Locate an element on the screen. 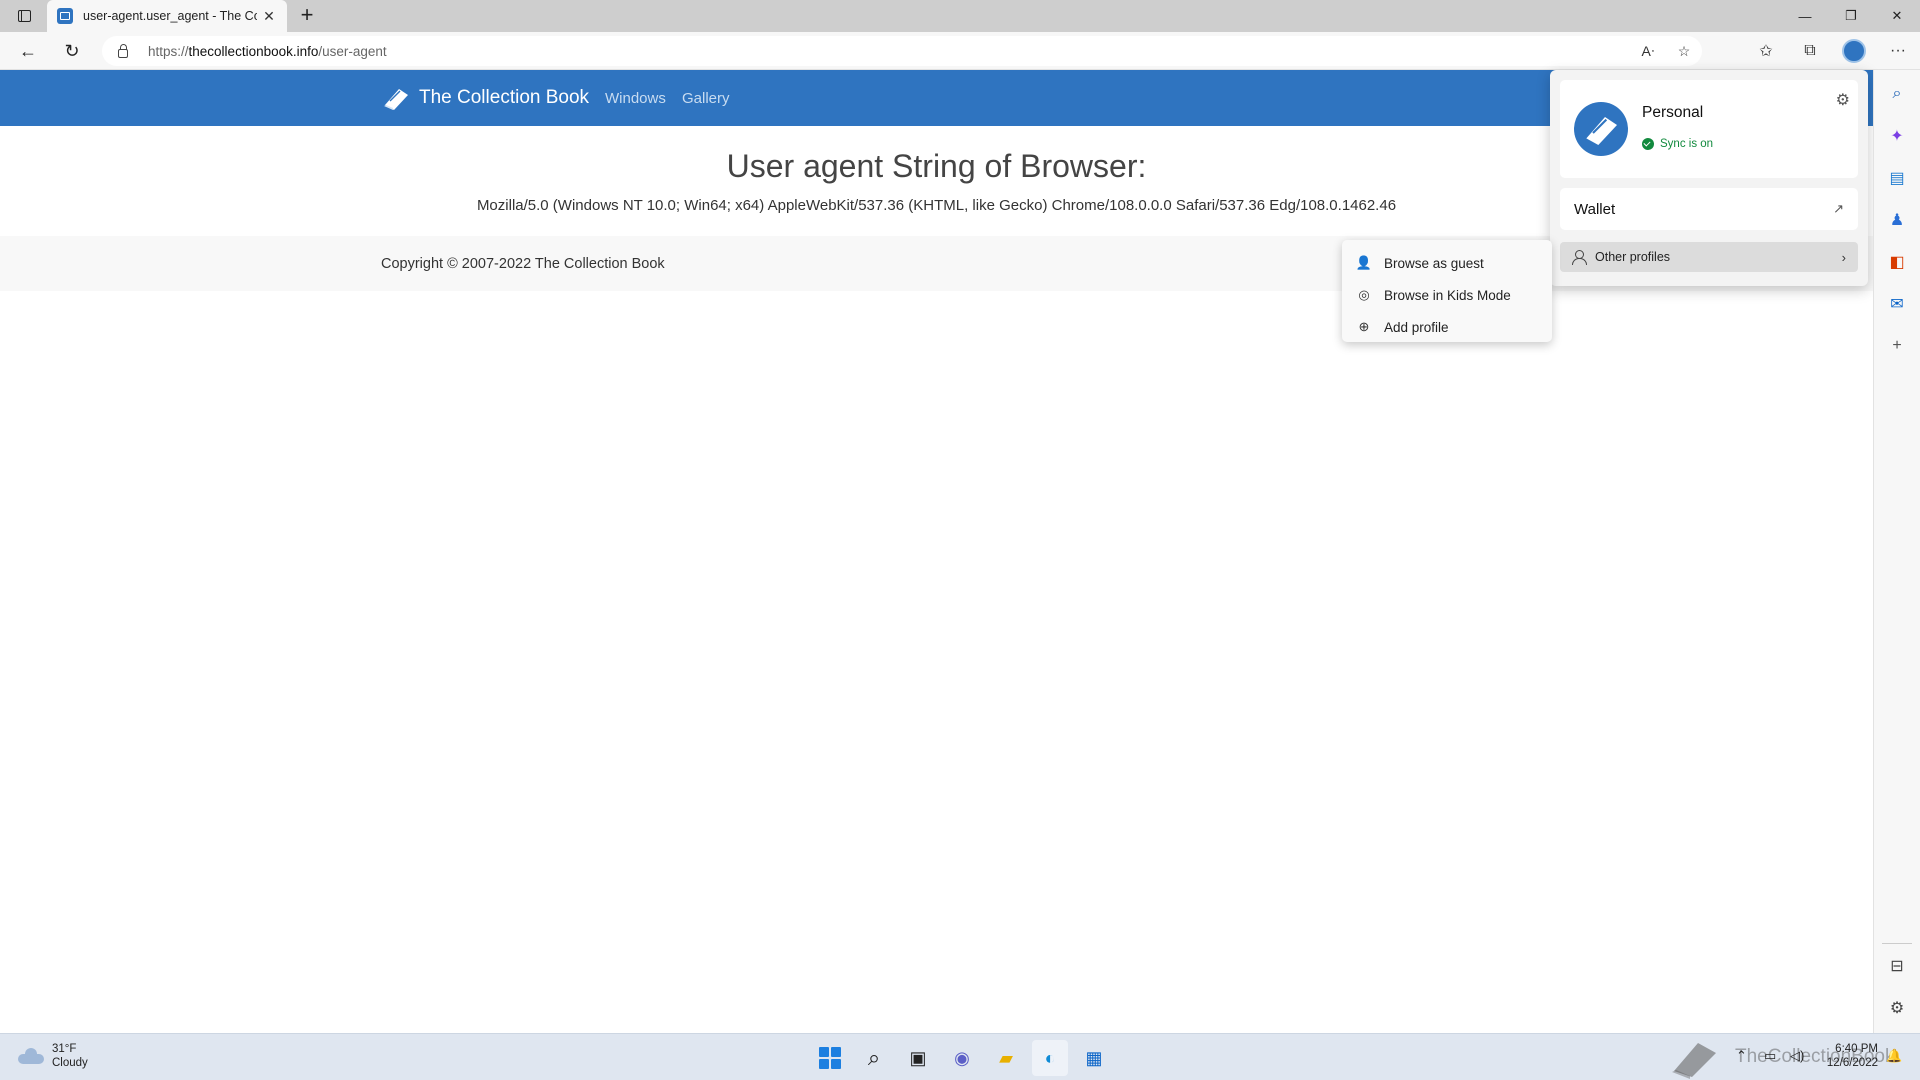  profile-avatar-icon is located at coordinates (1854, 51).